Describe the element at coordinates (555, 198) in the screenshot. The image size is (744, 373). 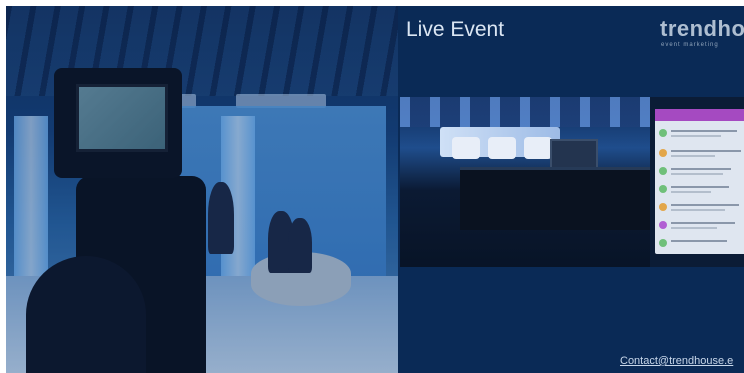
I see `mixing-console` at that location.